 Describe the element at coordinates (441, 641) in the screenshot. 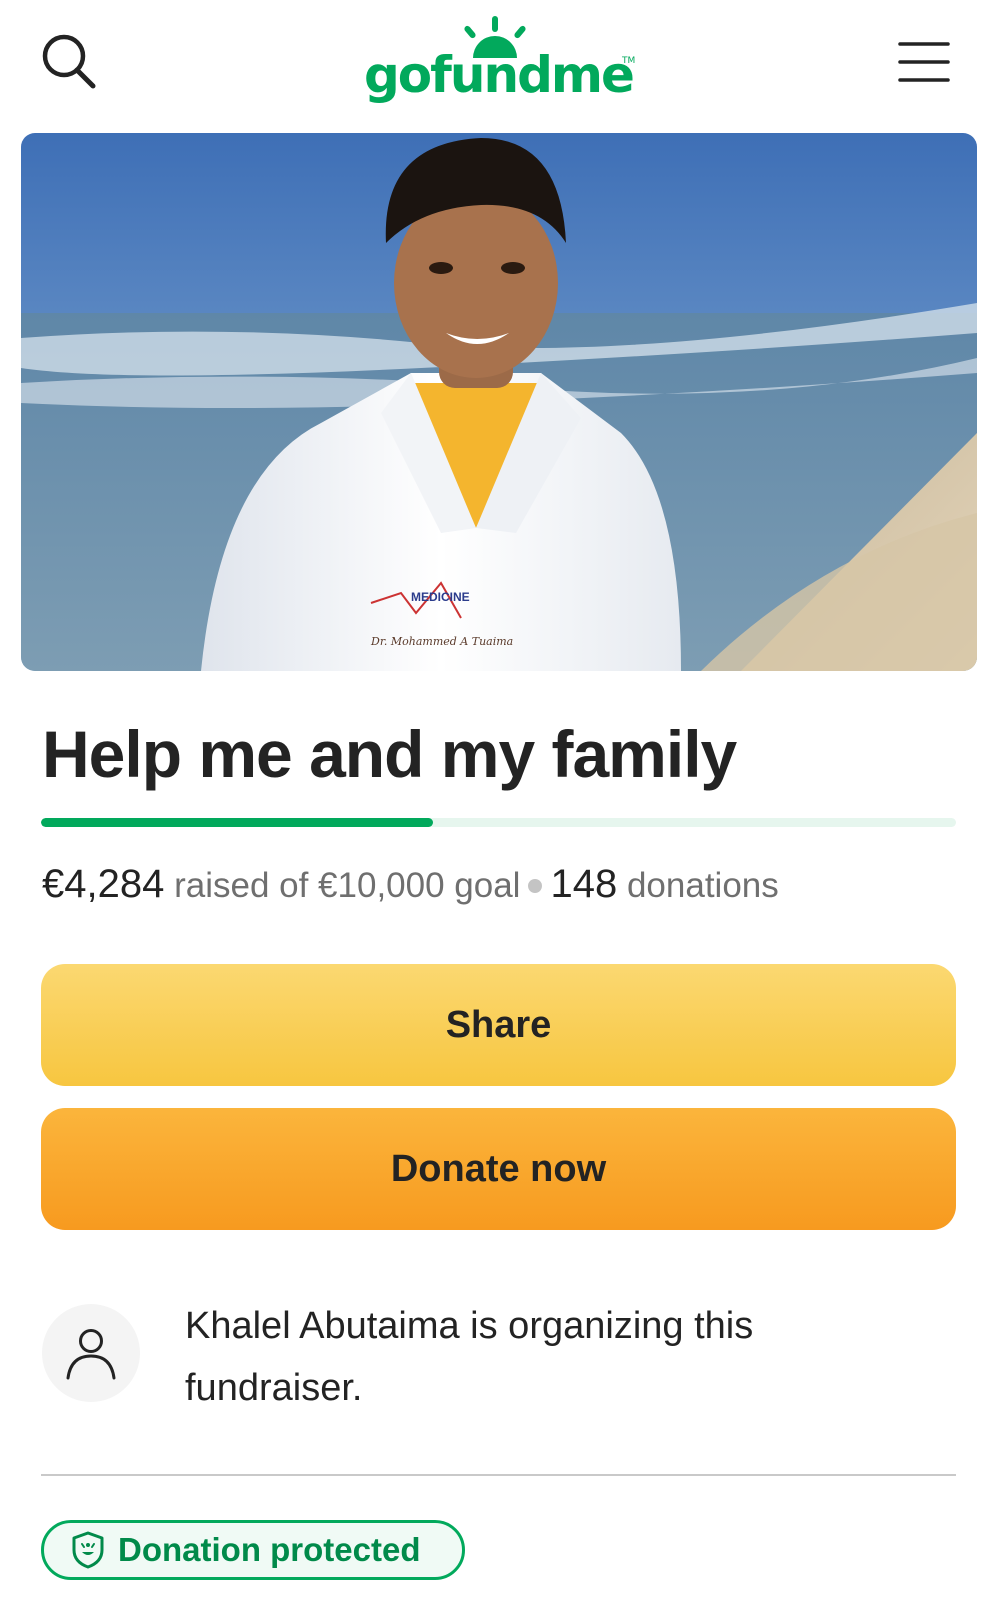

I see `coat-name-text: Dr. Mohammed A Tuaima` at that location.